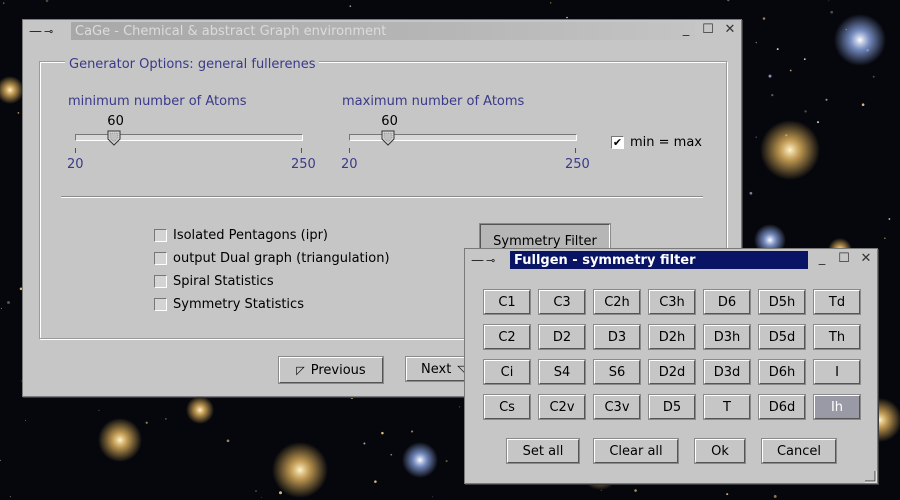  I want to click on option-symmetry-statistics: Symmetry Statistics, so click(229, 304).